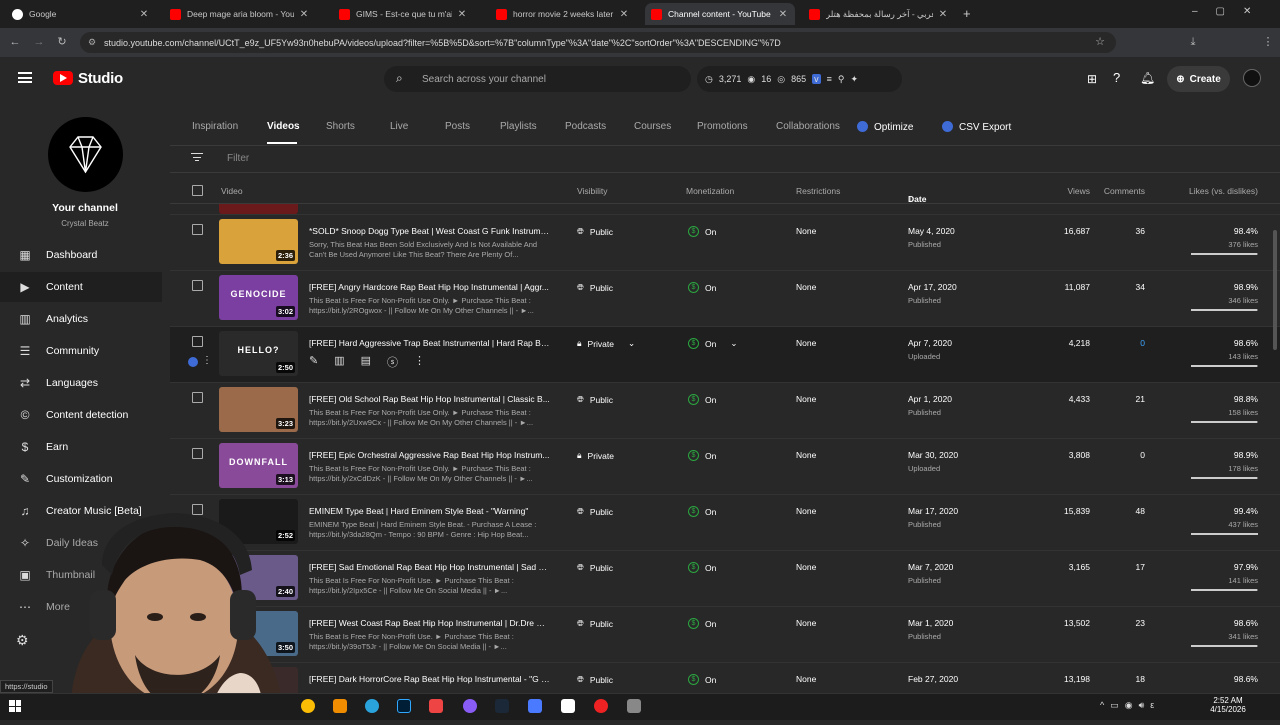 This screenshot has height=725, width=1280. What do you see at coordinates (1223, 191) in the screenshot?
I see `col-likes: Likes (vs. dislikes)` at bounding box center [1223, 191].